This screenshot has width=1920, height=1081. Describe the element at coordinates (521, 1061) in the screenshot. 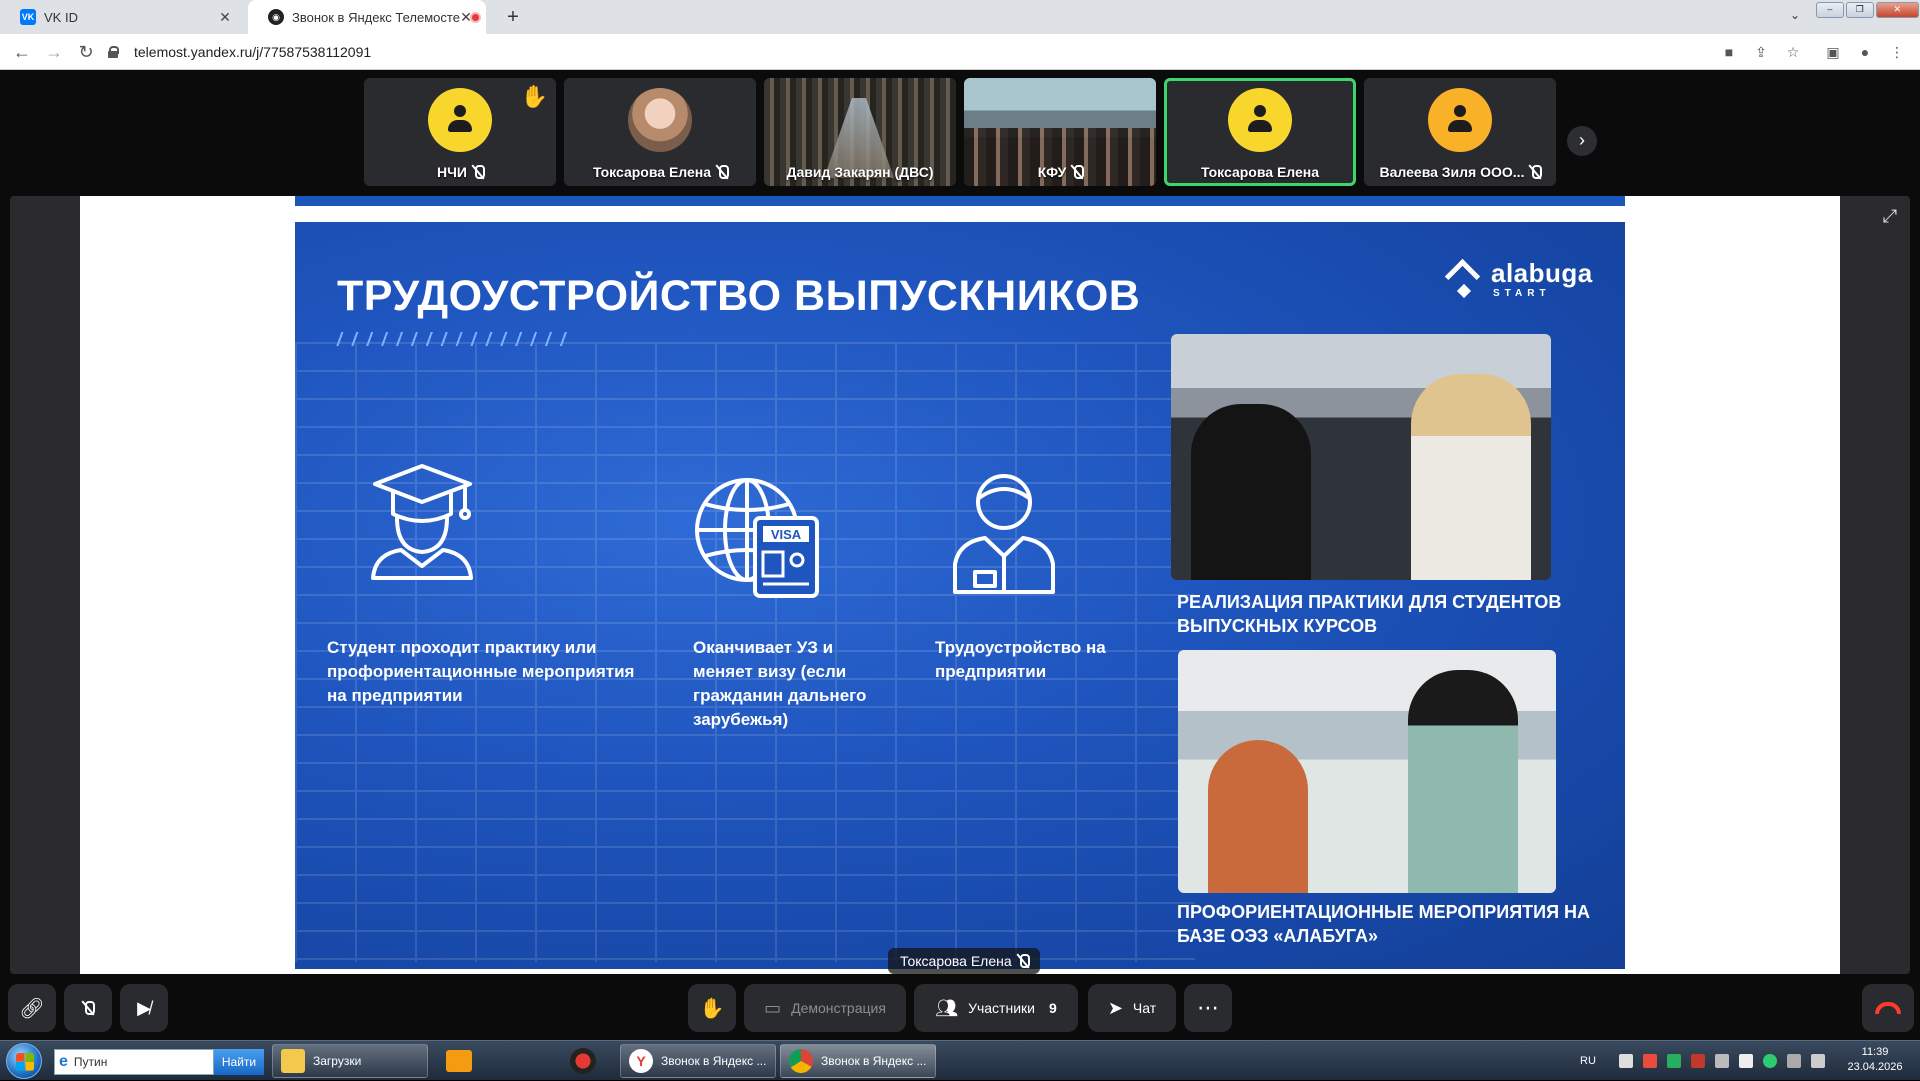

I see `app-icon` at that location.